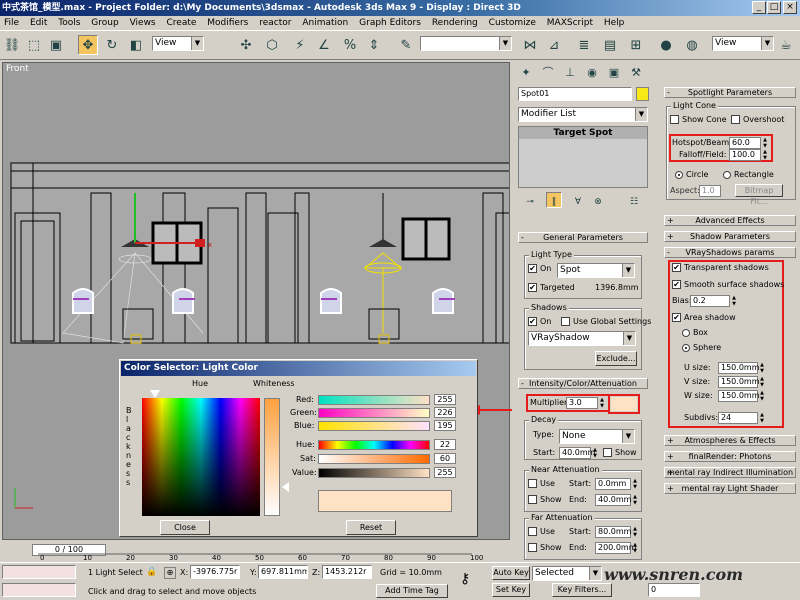  What do you see at coordinates (256, 552) in the screenshot?
I see `timeline: 0 / 100 0 10 20 30 40 50 60 70 80 90 100` at bounding box center [256, 552].